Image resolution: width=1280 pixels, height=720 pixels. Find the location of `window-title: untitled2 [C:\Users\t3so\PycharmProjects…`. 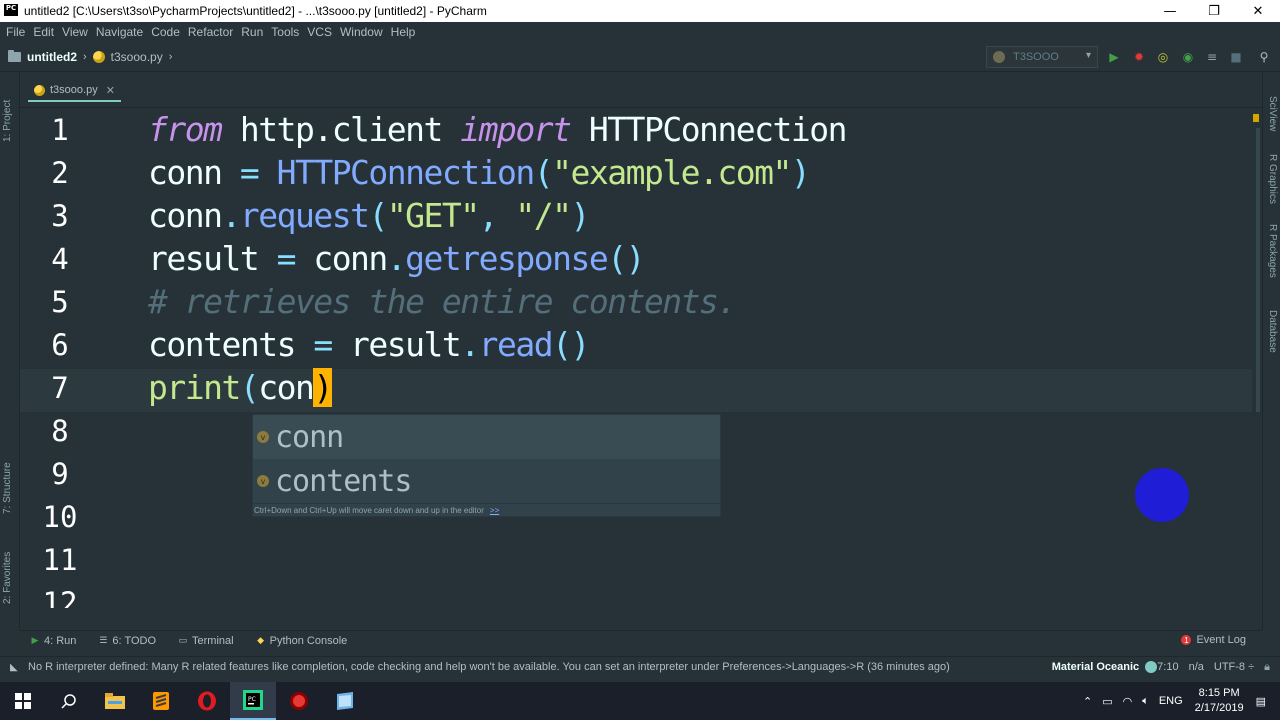

window-title: untitled2 [C:\Users\t3so\PycharmProjects… is located at coordinates (255, 11).